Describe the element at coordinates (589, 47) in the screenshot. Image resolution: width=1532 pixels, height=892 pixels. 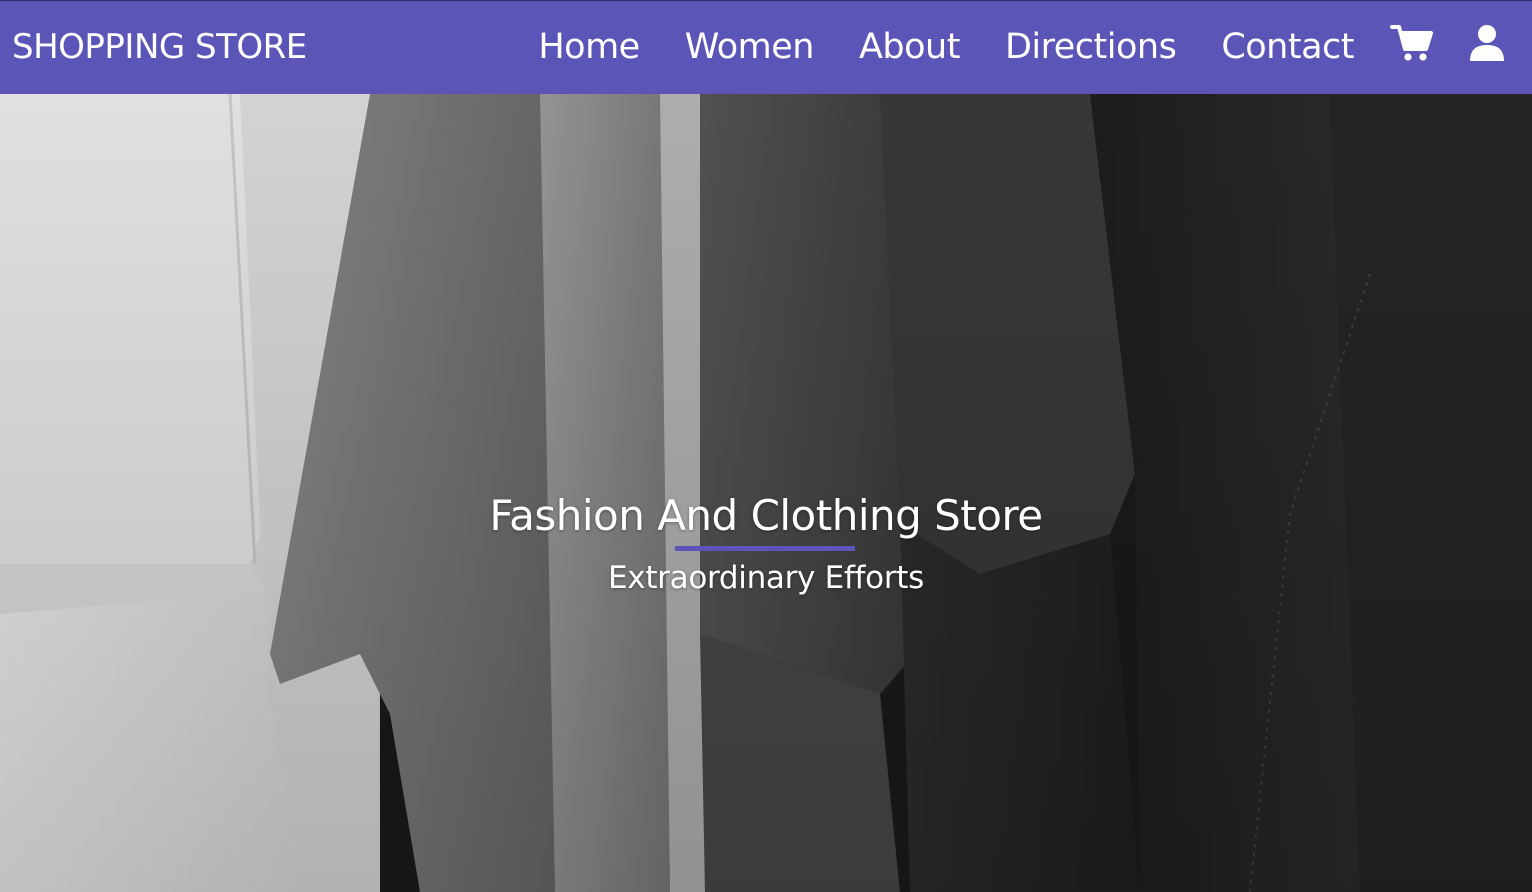
I see `nav-link-home: Home` at that location.